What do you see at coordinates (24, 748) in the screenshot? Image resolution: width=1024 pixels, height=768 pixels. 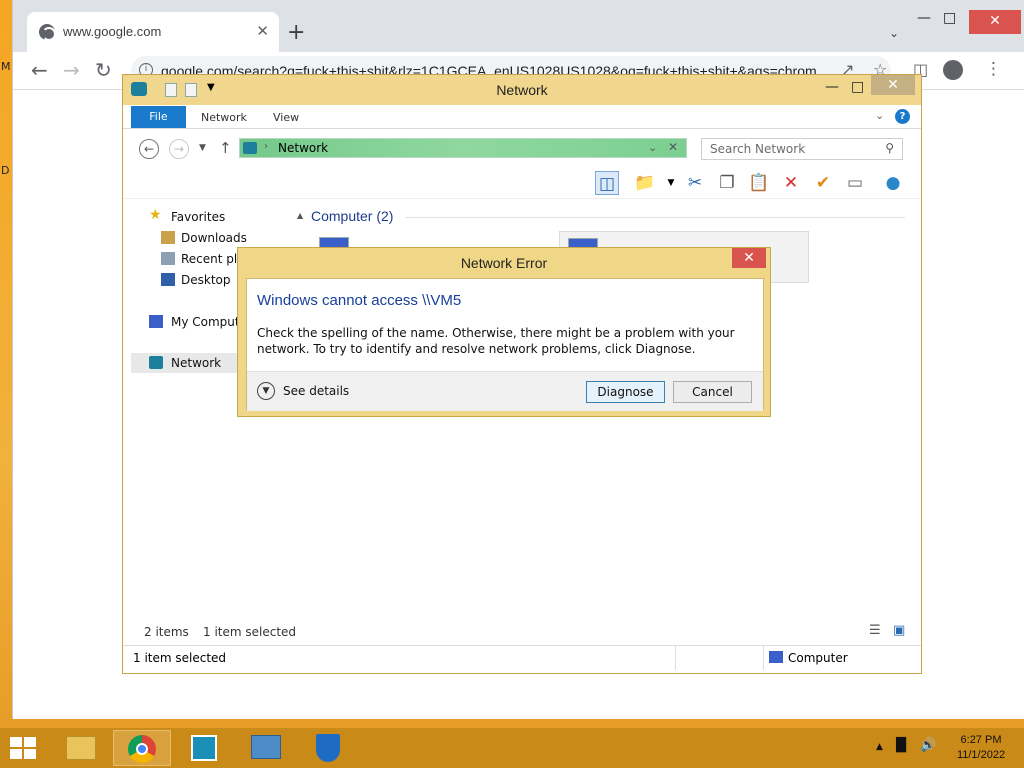 I see `start-button` at bounding box center [24, 748].